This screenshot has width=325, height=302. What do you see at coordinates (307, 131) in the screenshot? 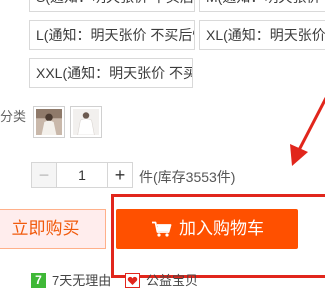
I see `annotation-arrow-icon` at bounding box center [307, 131].